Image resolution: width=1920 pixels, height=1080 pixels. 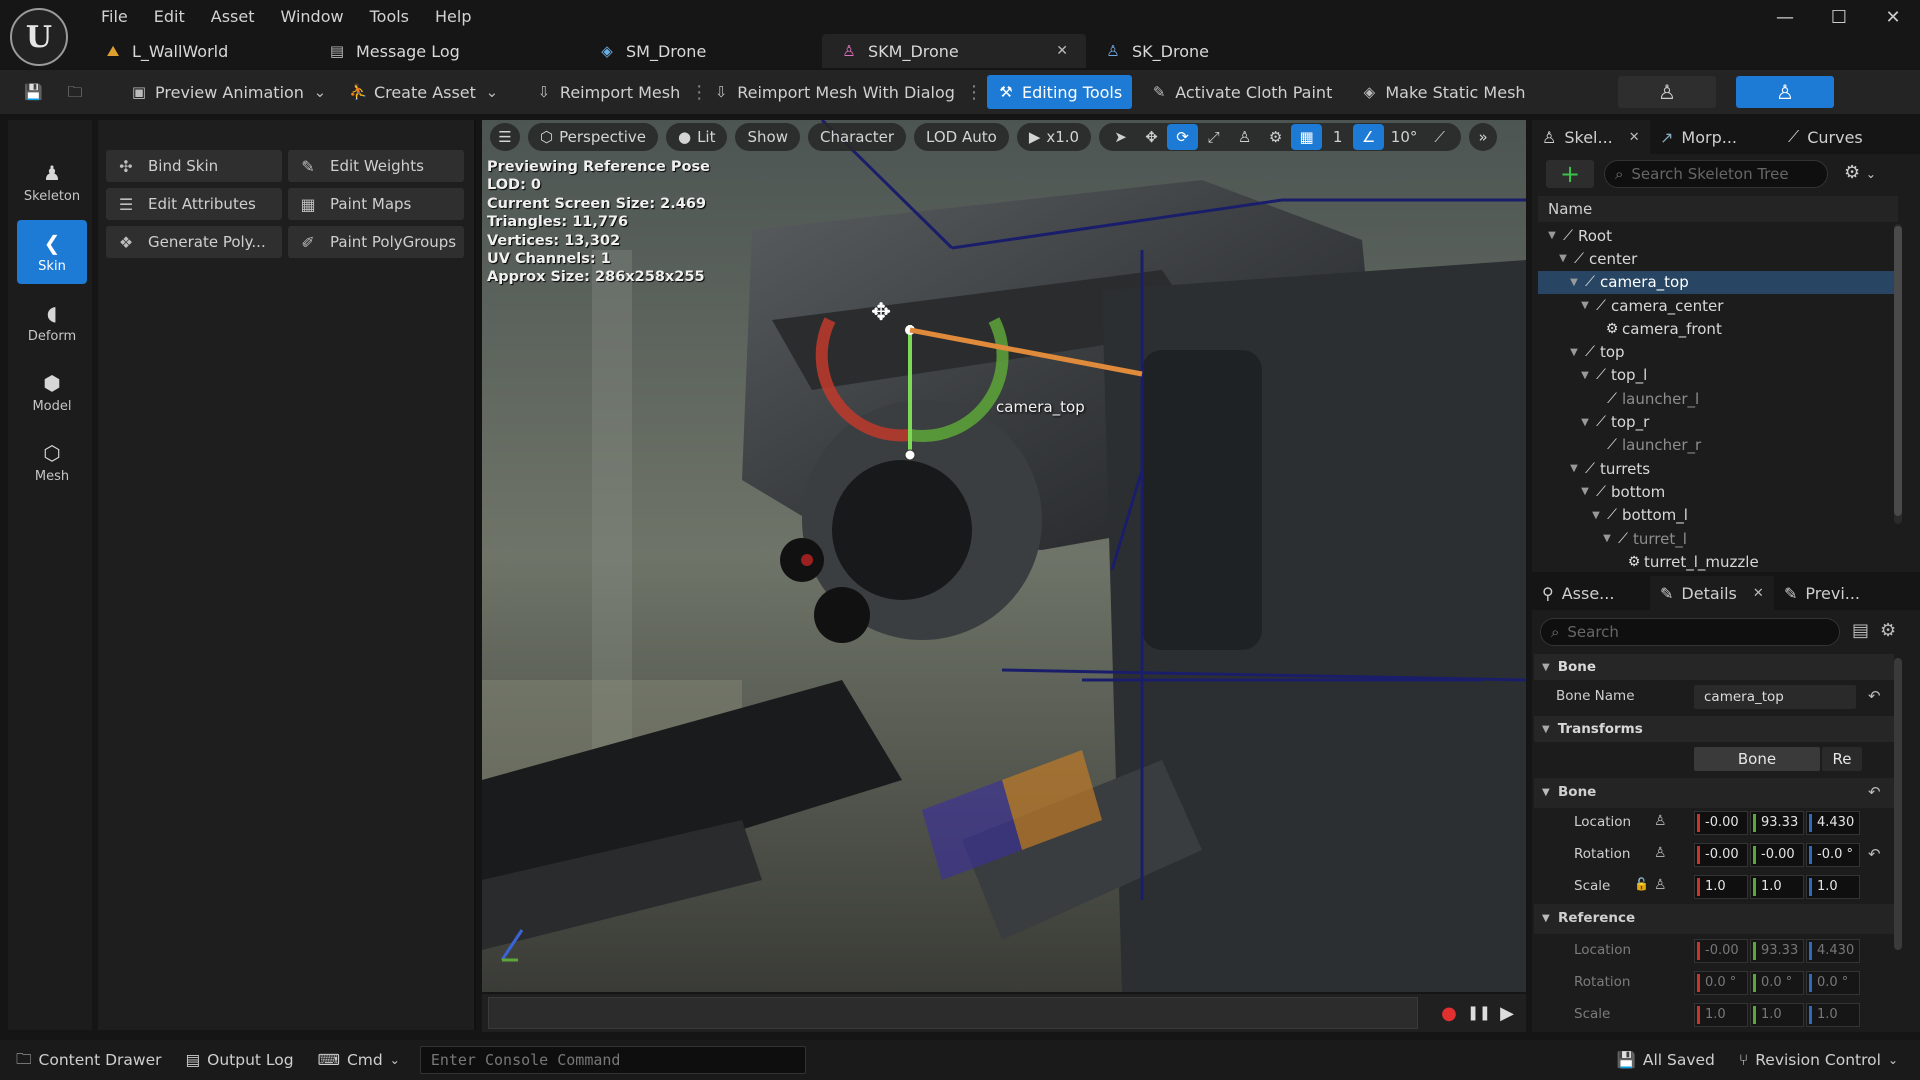 What do you see at coordinates (1860, 630) in the screenshot?
I see `table-view-icon: ▤` at bounding box center [1860, 630].